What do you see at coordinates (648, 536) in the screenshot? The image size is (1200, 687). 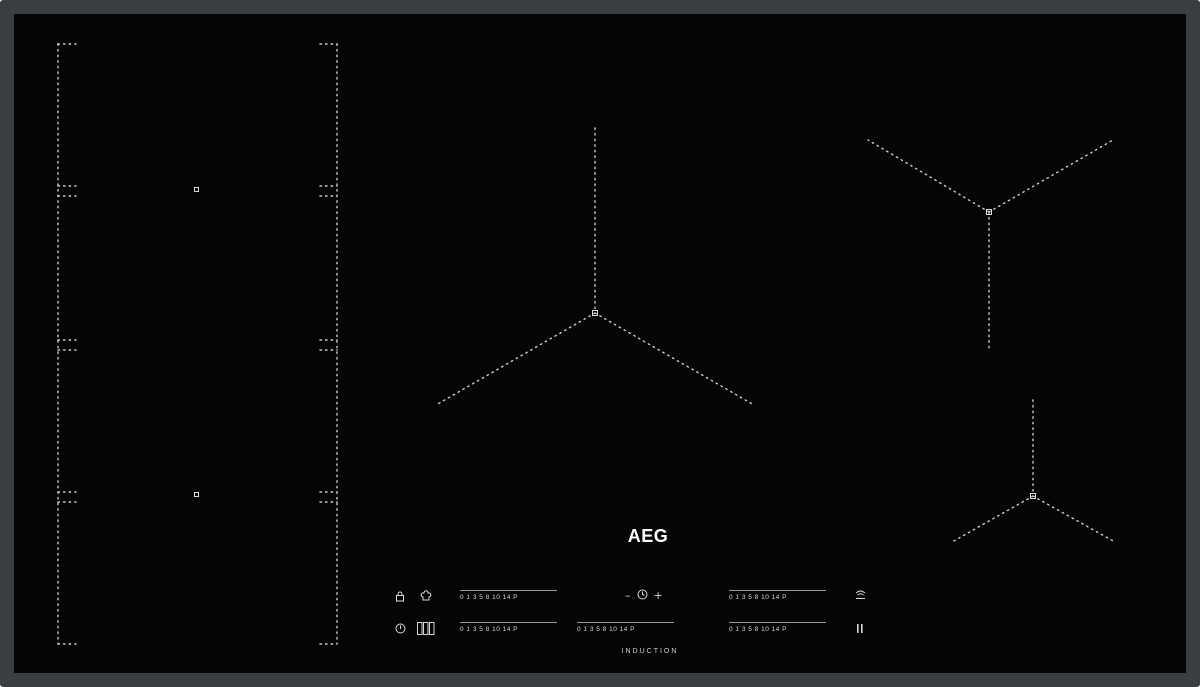 I see `brand-logo: AEG` at bounding box center [648, 536].